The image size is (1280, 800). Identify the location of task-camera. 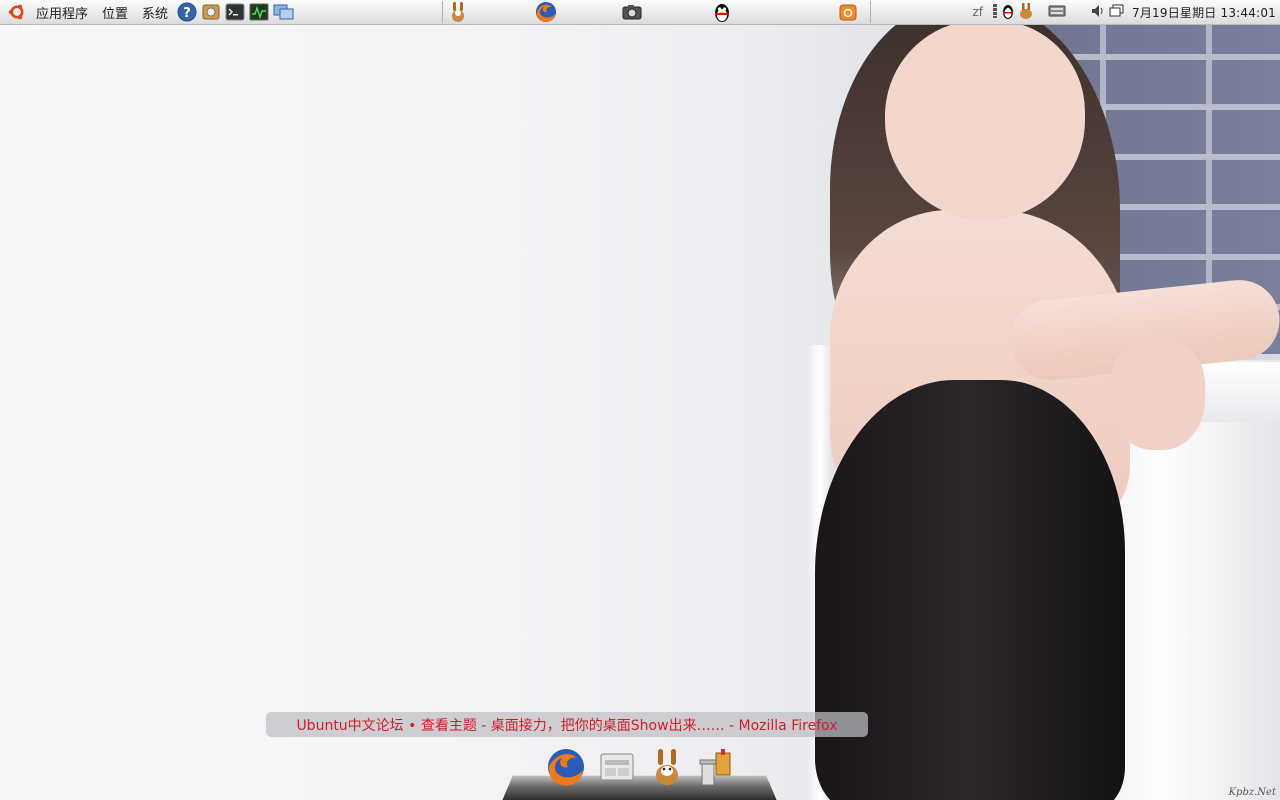
(632, 12).